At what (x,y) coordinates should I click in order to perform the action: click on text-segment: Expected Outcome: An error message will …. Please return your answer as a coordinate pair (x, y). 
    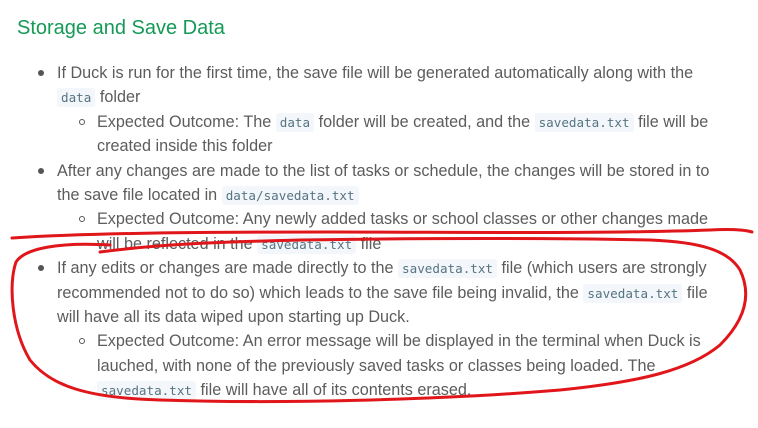
    Looking at the image, I should click on (399, 341).